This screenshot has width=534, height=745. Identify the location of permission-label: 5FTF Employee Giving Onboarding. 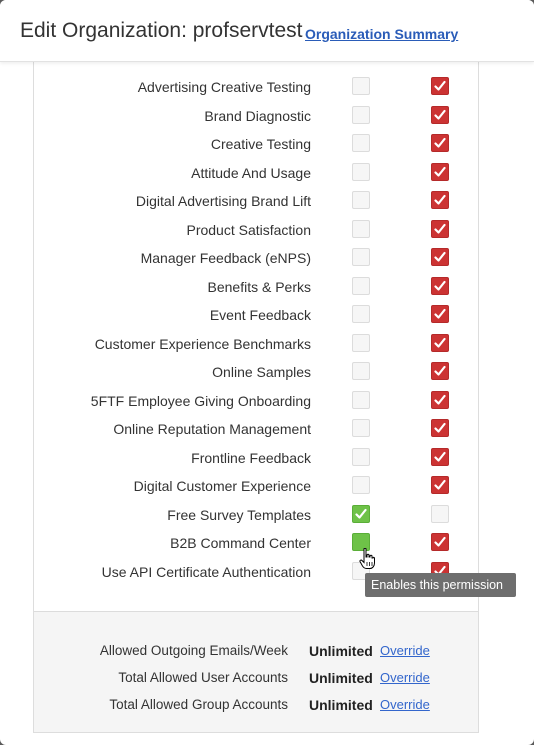
(200, 400).